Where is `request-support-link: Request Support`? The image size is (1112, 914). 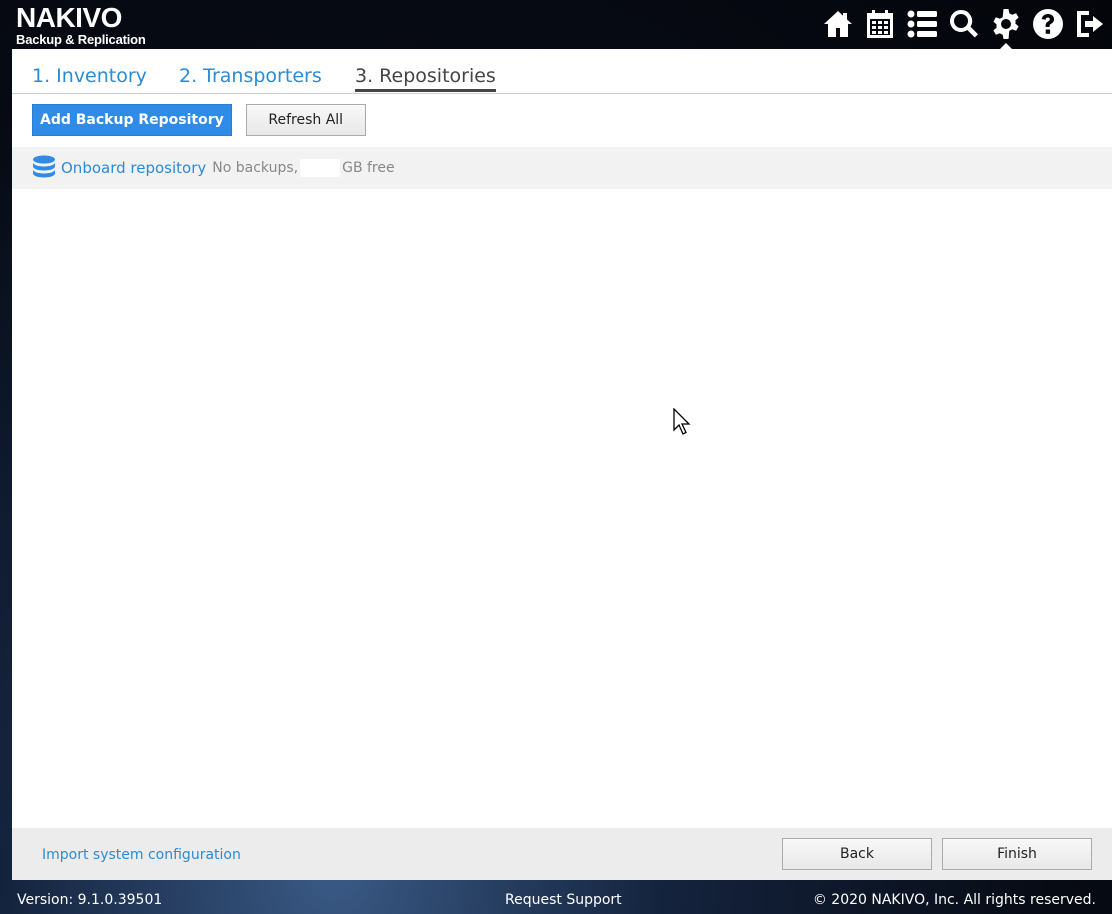
request-support-link: Request Support is located at coordinates (563, 900).